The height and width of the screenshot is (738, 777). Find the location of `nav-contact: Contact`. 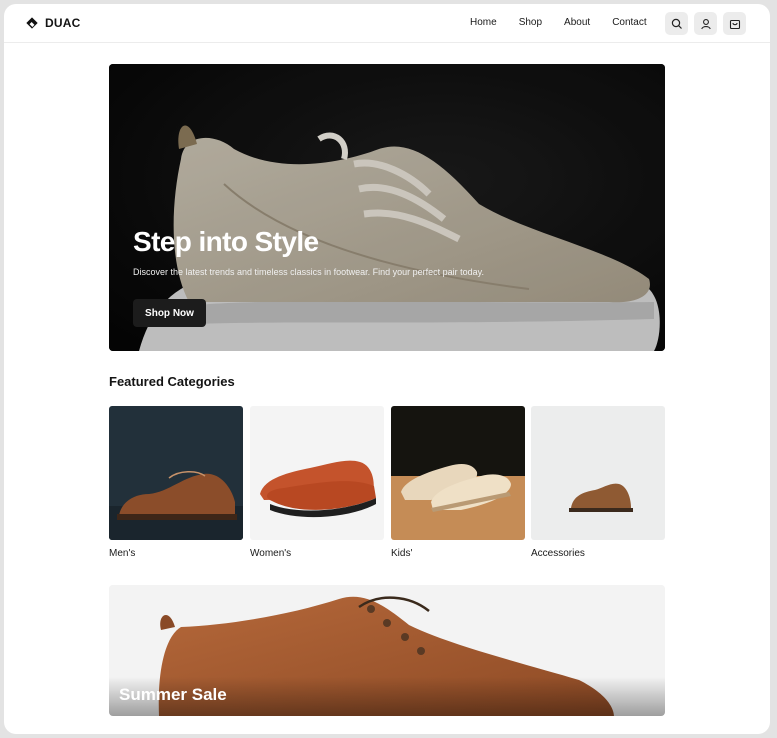

nav-contact: Contact is located at coordinates (629, 22).